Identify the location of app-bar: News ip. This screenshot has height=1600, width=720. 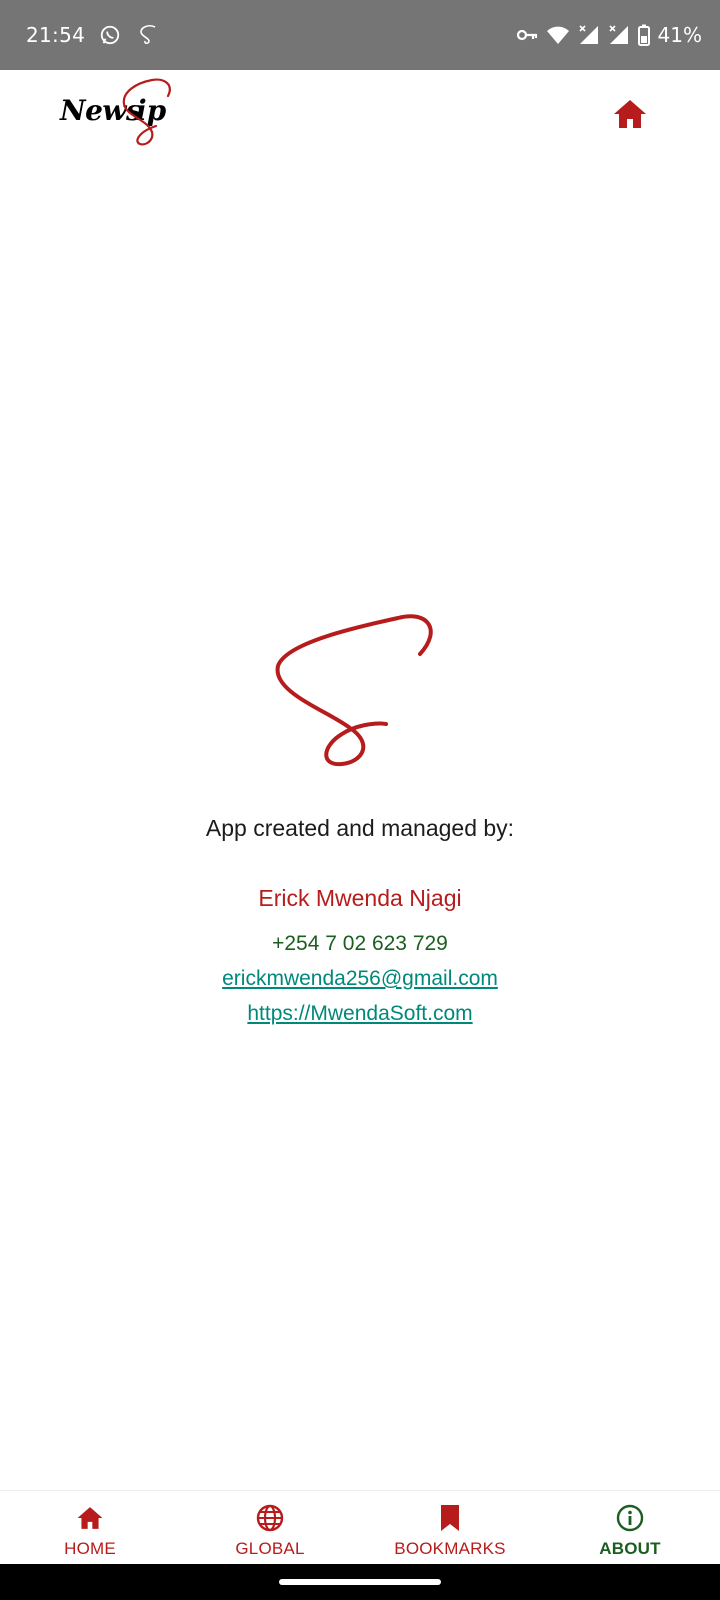
(360, 115).